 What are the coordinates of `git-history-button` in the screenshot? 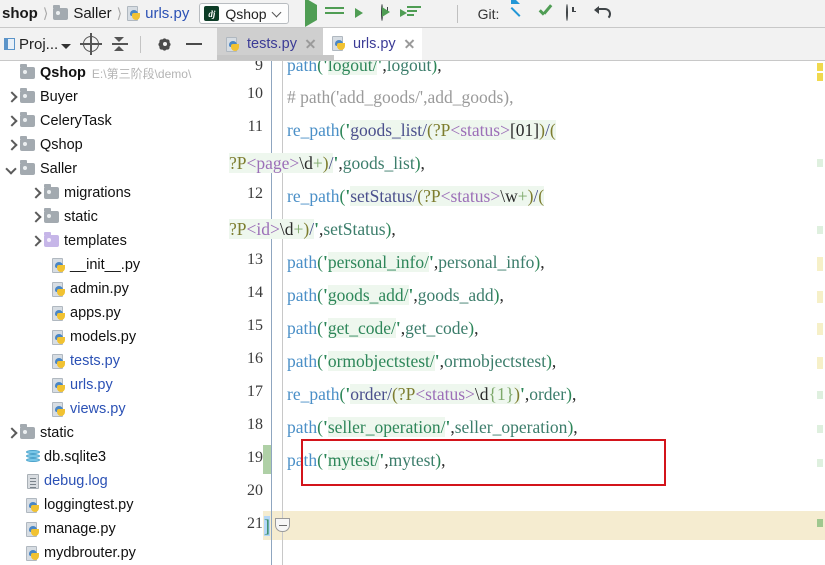 It's located at (574, 13).